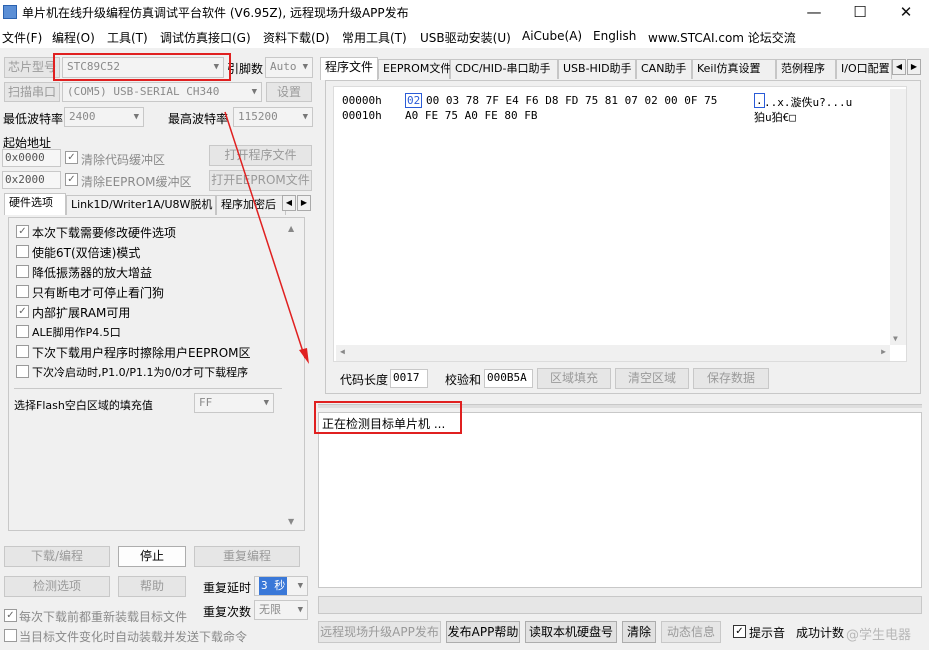 The image size is (929, 650). I want to click on check-options-button: 检测选项, so click(57, 586).